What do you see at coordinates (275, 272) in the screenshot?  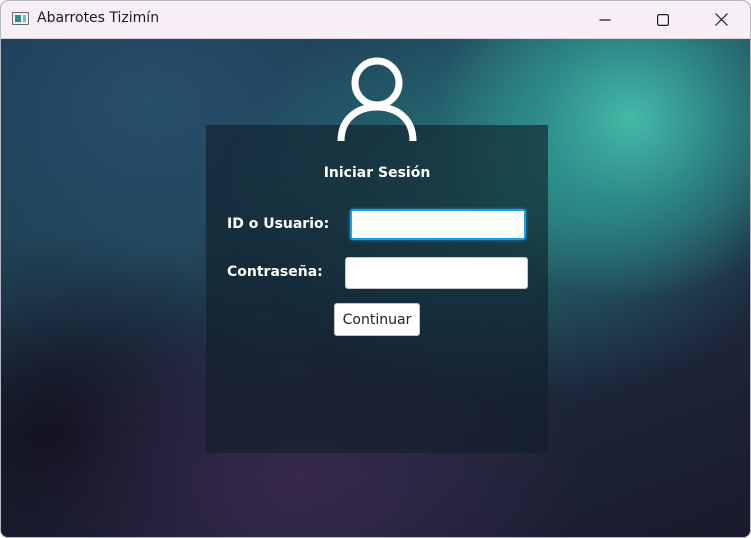 I see `password-label: Contraseña:` at bounding box center [275, 272].